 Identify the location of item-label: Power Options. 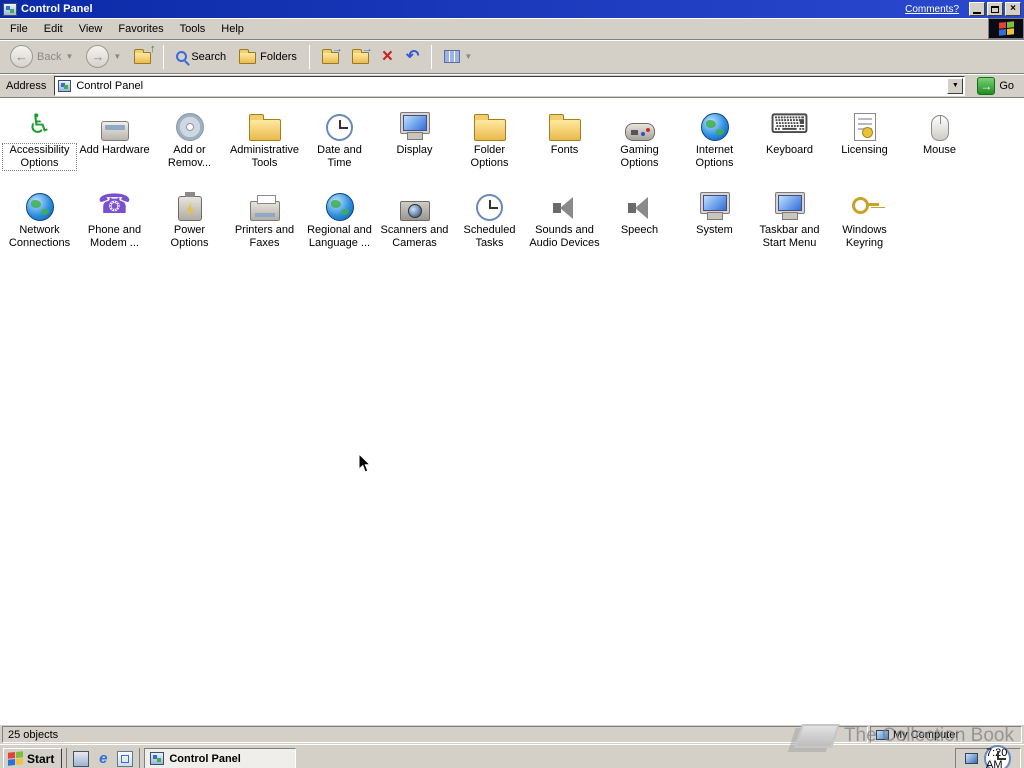
(189, 236).